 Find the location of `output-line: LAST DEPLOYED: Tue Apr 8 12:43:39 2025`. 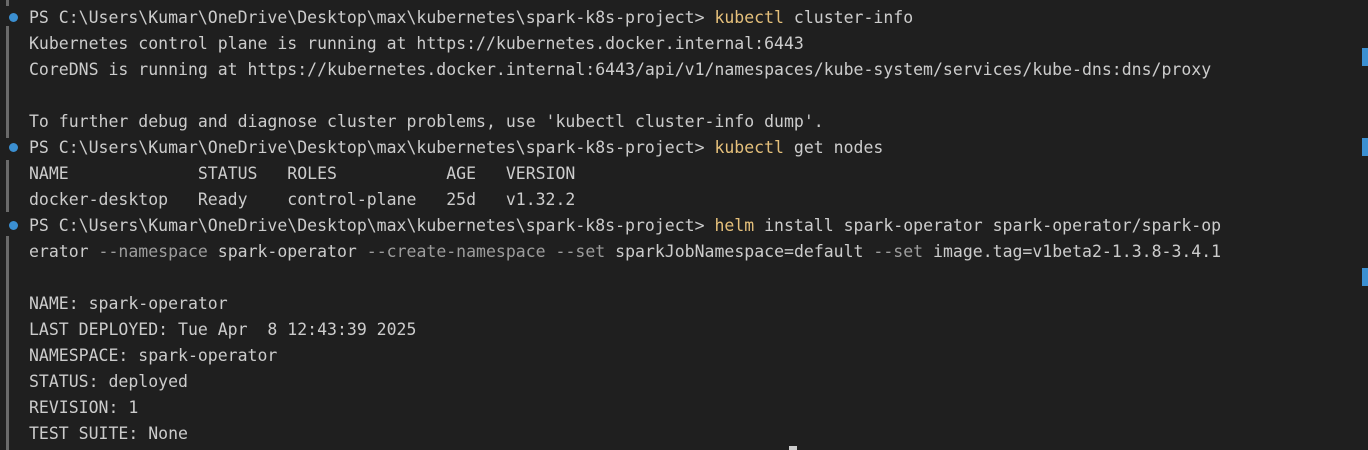

output-line: LAST DEPLOYED: Tue Apr 8 12:43:39 2025 is located at coordinates (223, 329).